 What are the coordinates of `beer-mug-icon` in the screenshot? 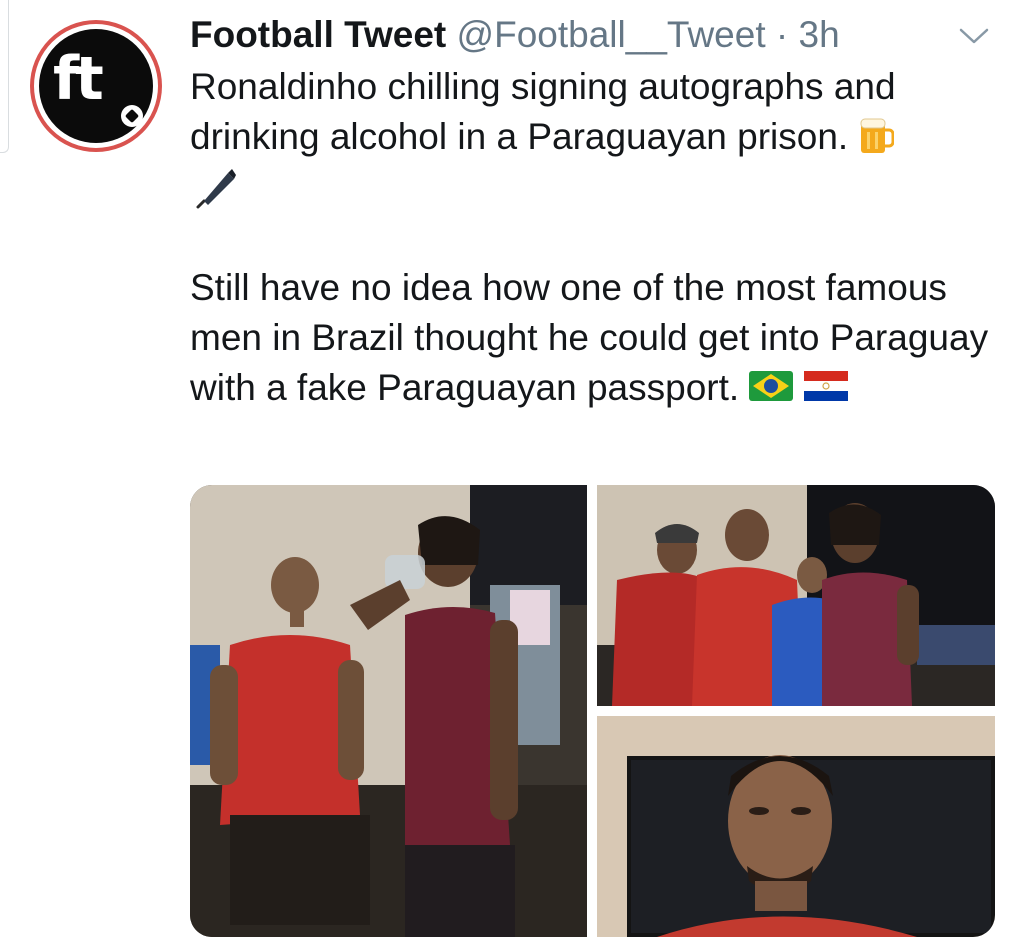 It's located at (877, 136).